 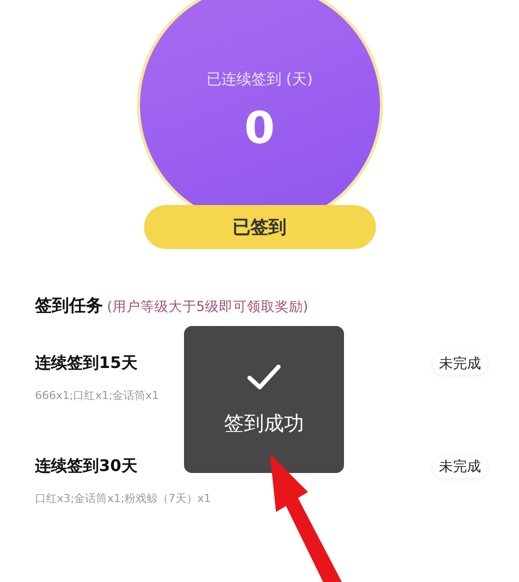 I want to click on toast-message: 签到成功, so click(x=264, y=423).